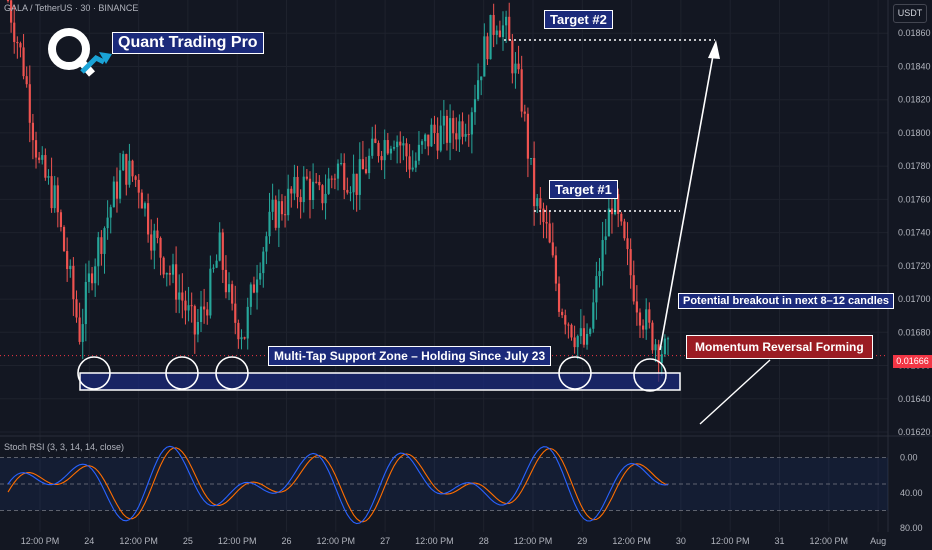  Describe the element at coordinates (583, 189) in the screenshot. I see `target1-label: Target #1` at that location.